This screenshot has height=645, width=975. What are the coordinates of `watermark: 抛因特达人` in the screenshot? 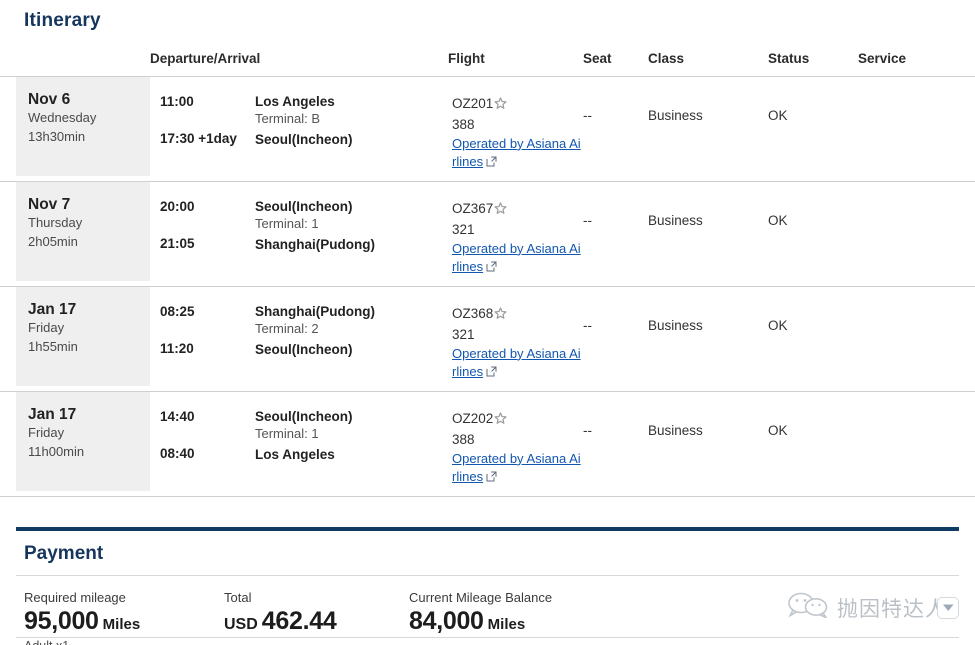 It's located at (873, 607).